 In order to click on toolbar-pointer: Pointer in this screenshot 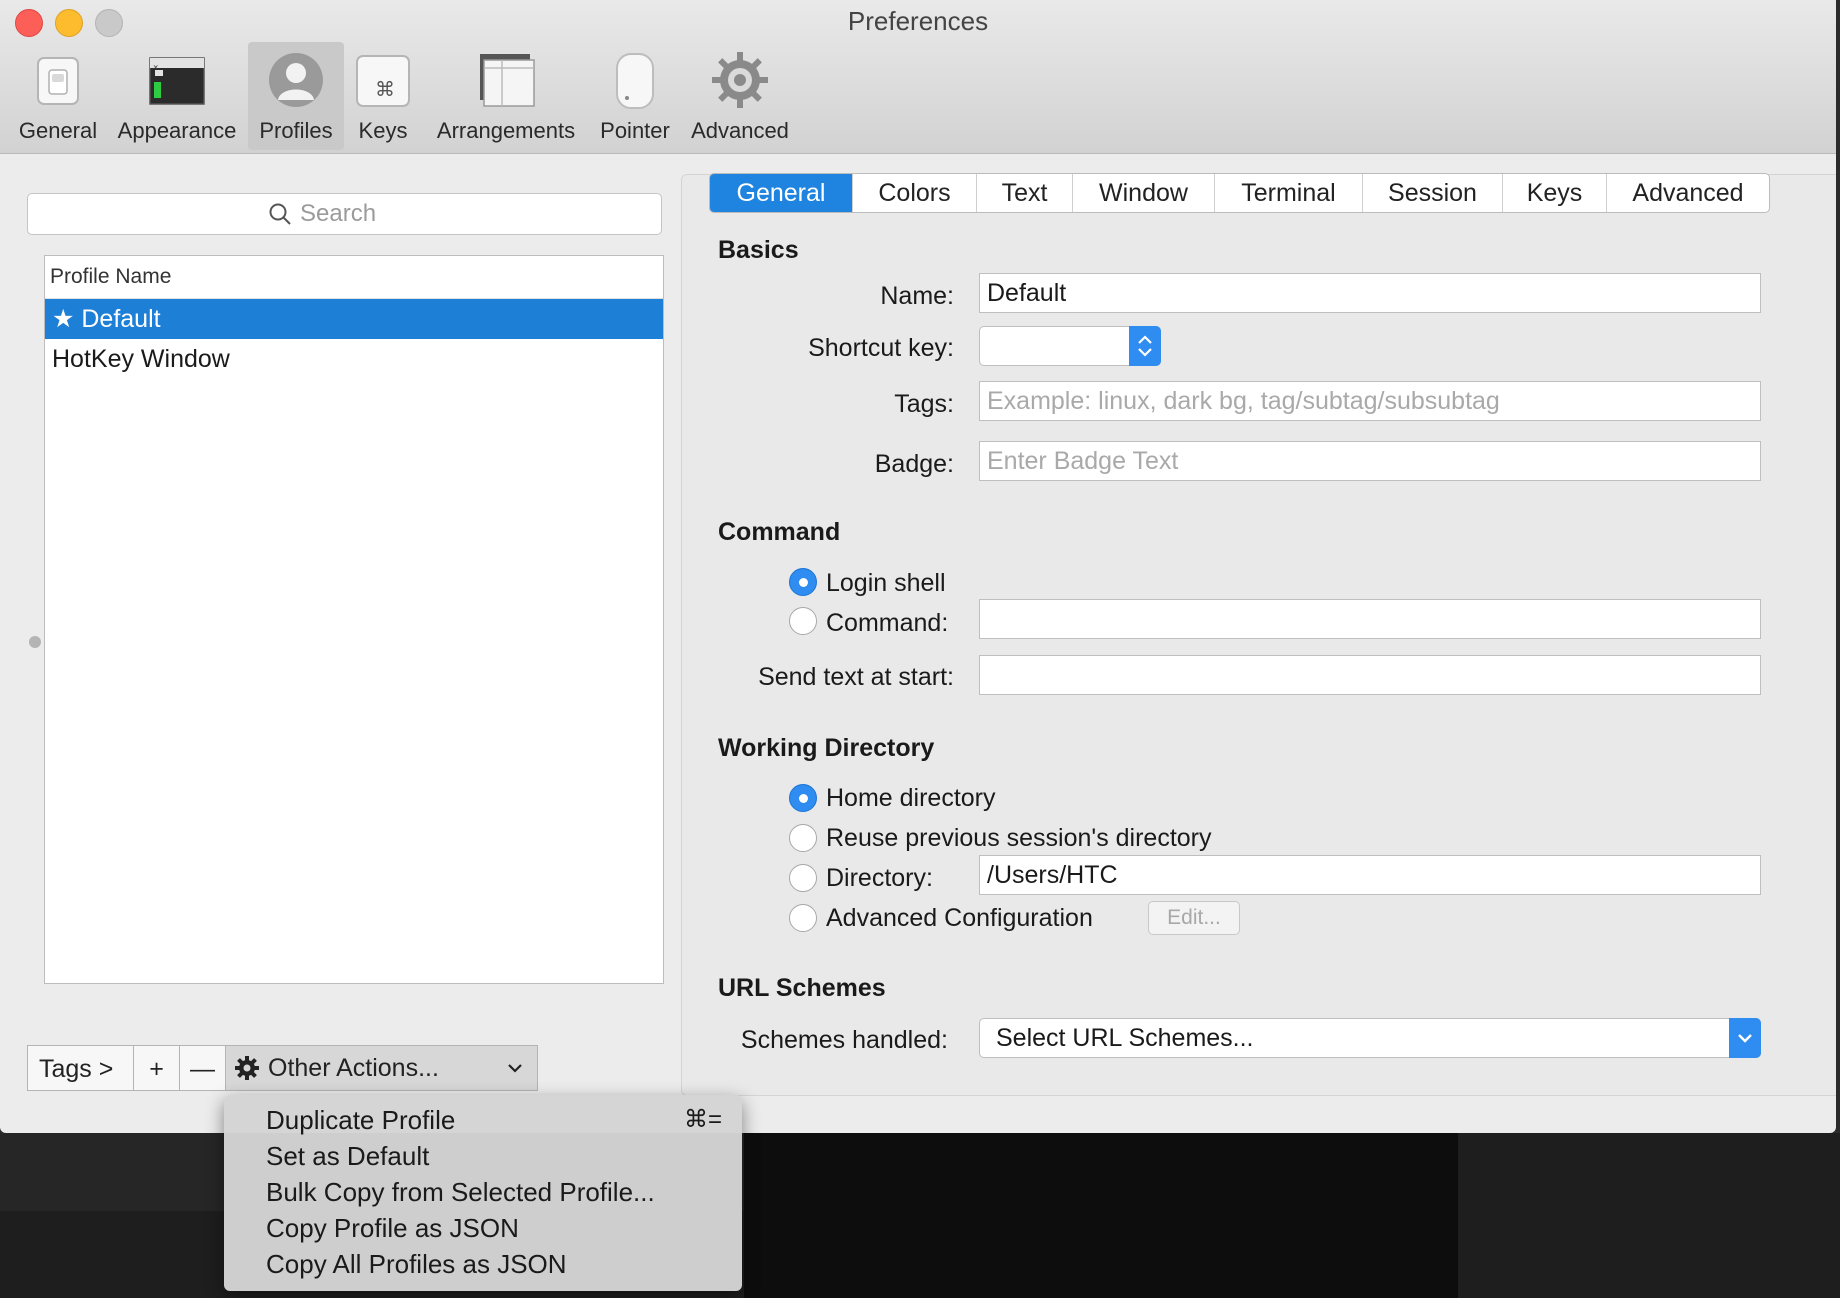, I will do `click(635, 96)`.